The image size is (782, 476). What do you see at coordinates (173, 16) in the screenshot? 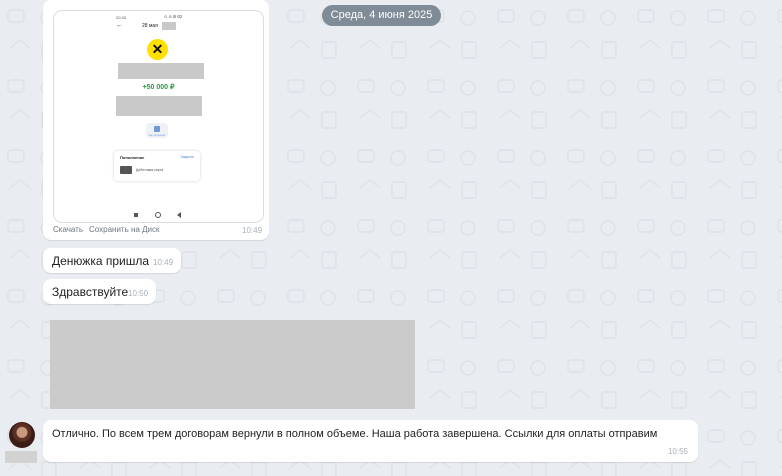
I see `phone-status-icons: ⊙ ⊘ ⊞ 🖾` at bounding box center [173, 16].